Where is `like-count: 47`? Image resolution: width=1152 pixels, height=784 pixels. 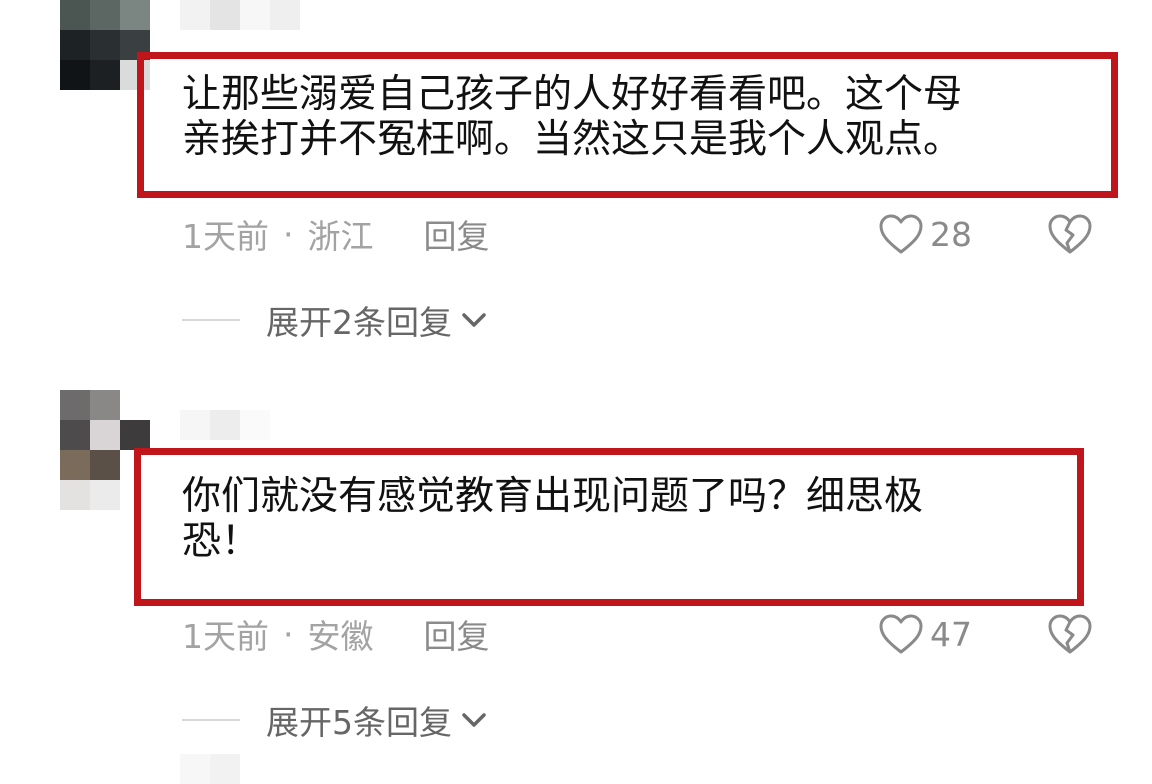
like-count: 47 is located at coordinates (951, 634).